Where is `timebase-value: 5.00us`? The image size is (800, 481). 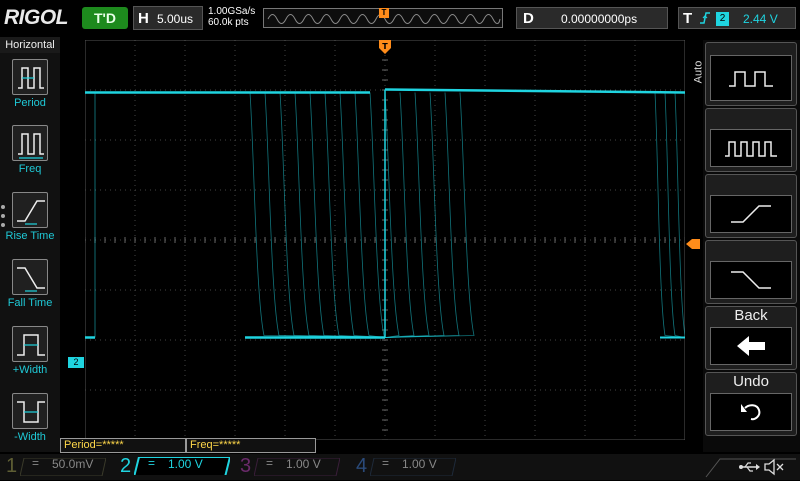 timebase-value: 5.00us is located at coordinates (175, 19).